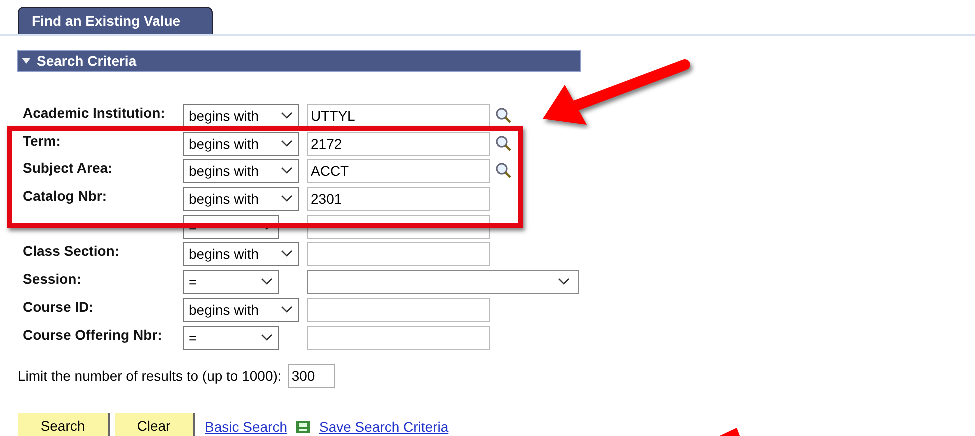 This screenshot has height=436, width=975. I want to click on action-button: Clear, so click(155, 424).